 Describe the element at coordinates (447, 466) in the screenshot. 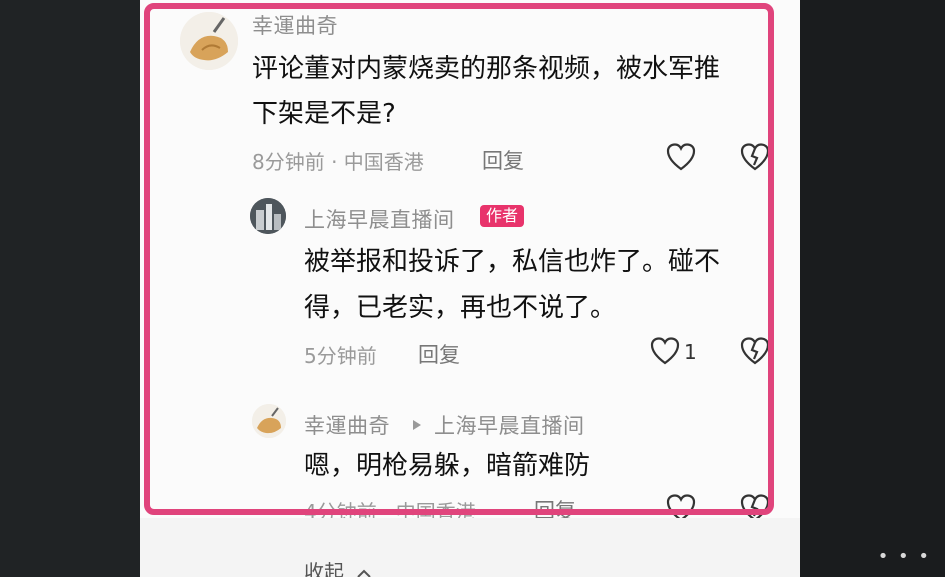

I see `comment-text: 嗯，明枪易躲，暗箭难防` at that location.